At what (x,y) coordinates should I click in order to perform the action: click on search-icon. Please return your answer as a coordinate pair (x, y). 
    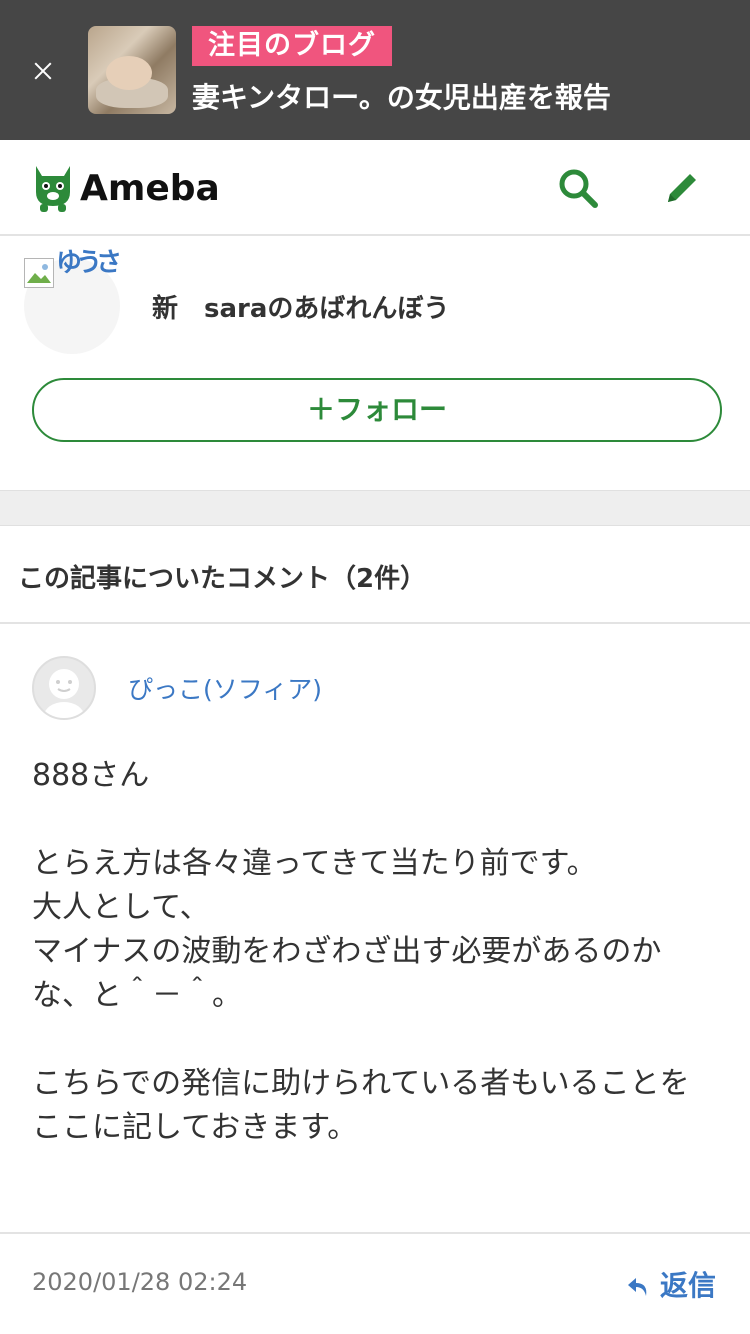
    Looking at the image, I should click on (578, 188).